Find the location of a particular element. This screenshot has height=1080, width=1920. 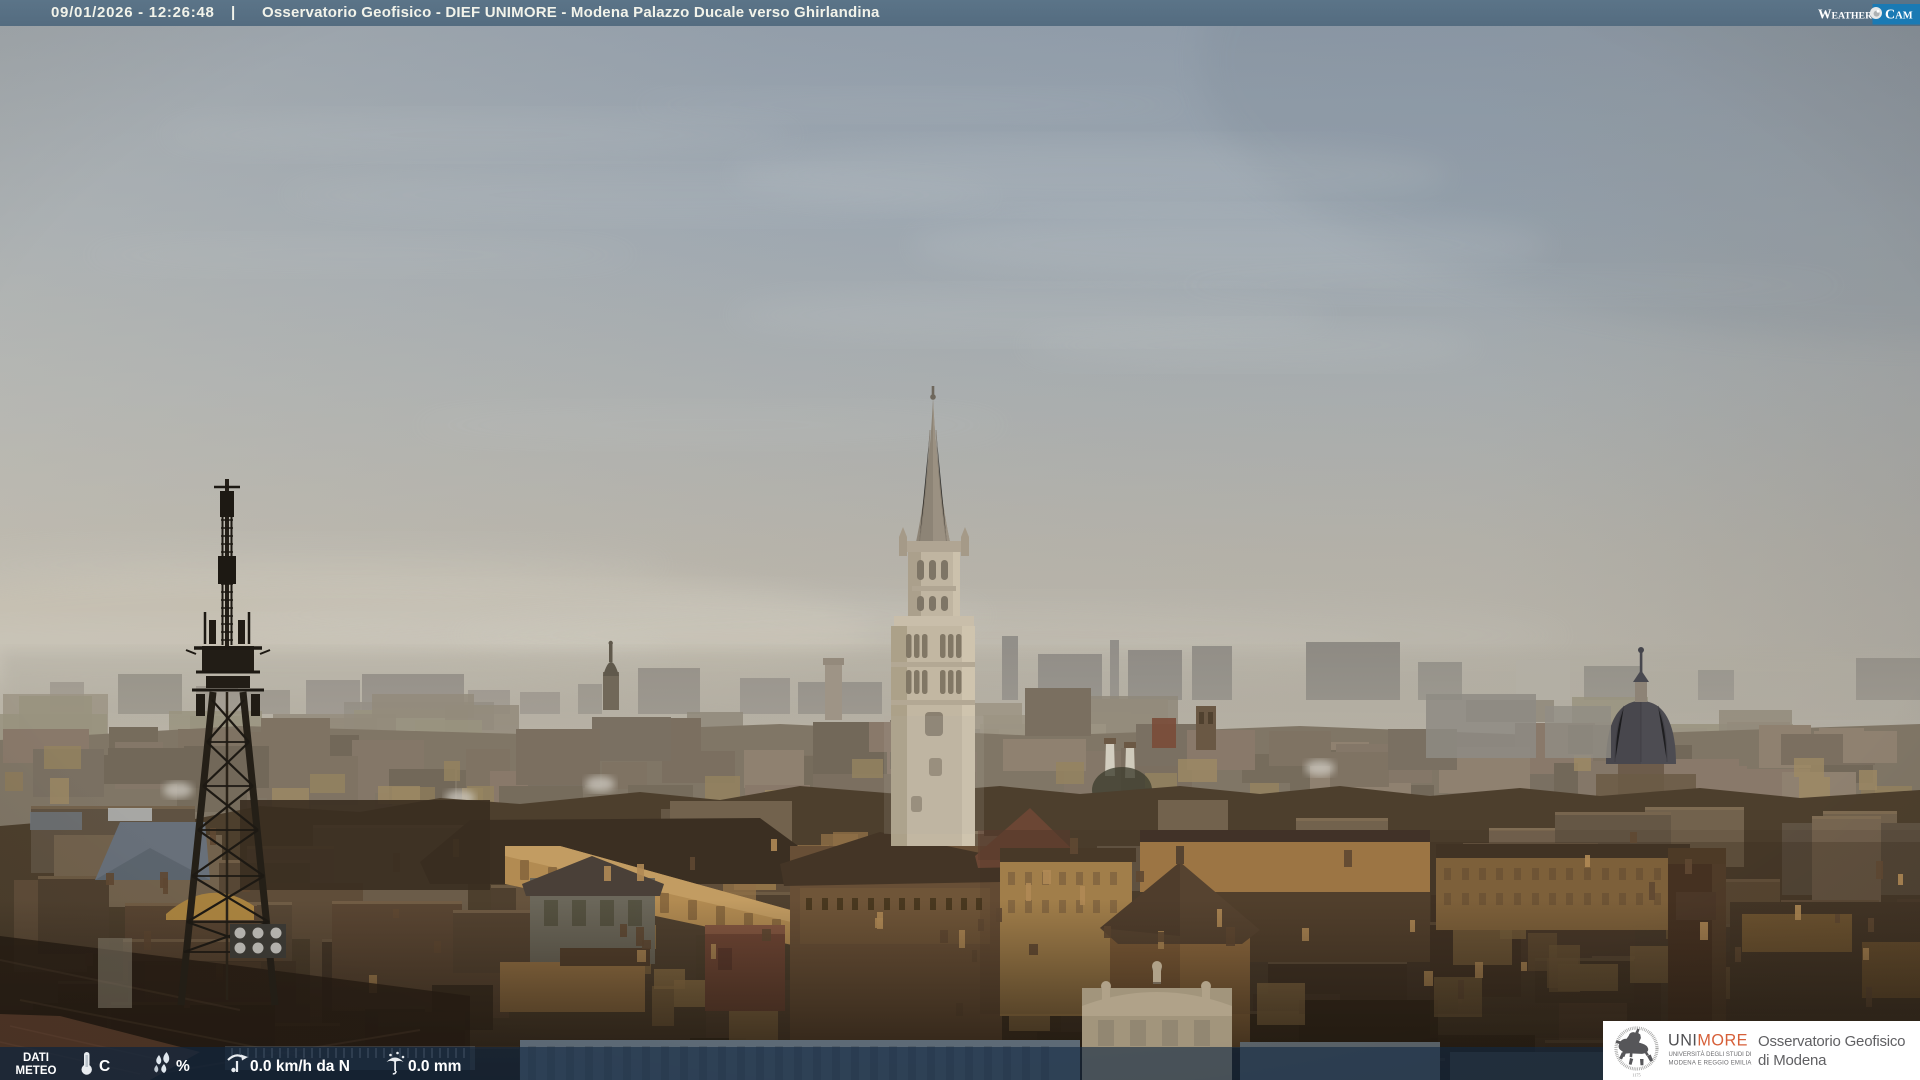

svg-text: Osservatorio Geofisico is located at coordinates (1831, 1041).